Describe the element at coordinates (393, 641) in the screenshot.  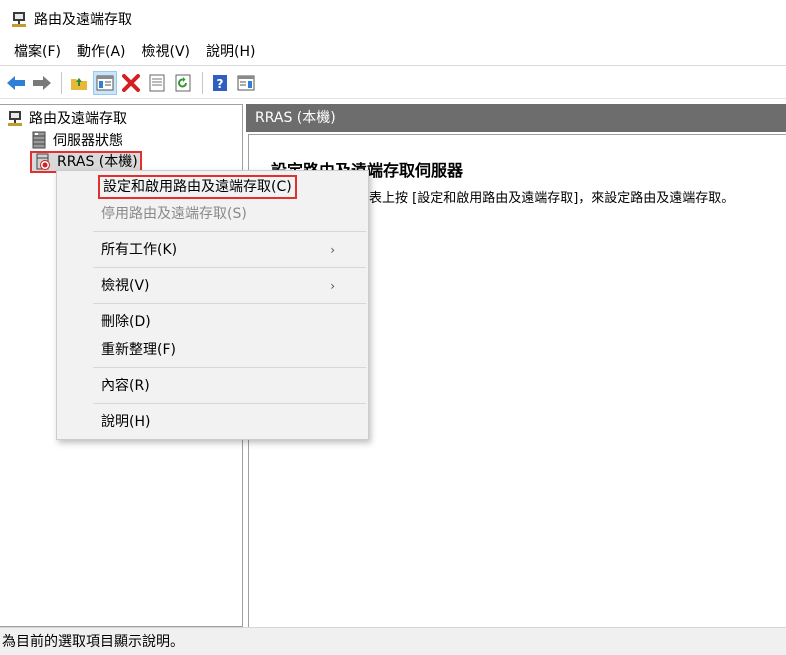
I see `status-bar: 為目前的選取項目顯示說明。` at that location.